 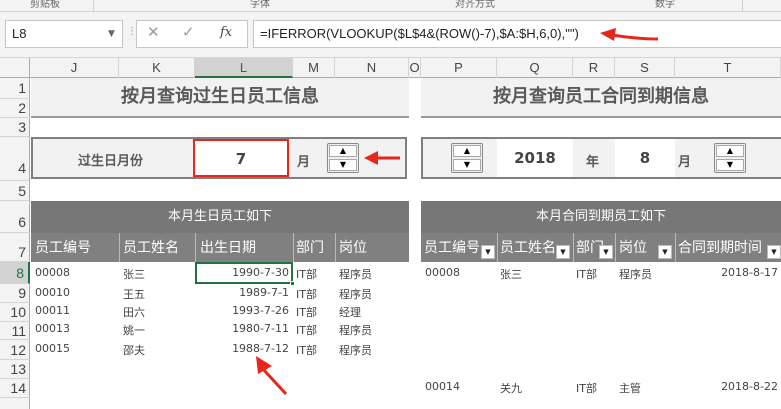 I want to click on name-box-dropdown-icon: ▼, so click(x=111, y=34).